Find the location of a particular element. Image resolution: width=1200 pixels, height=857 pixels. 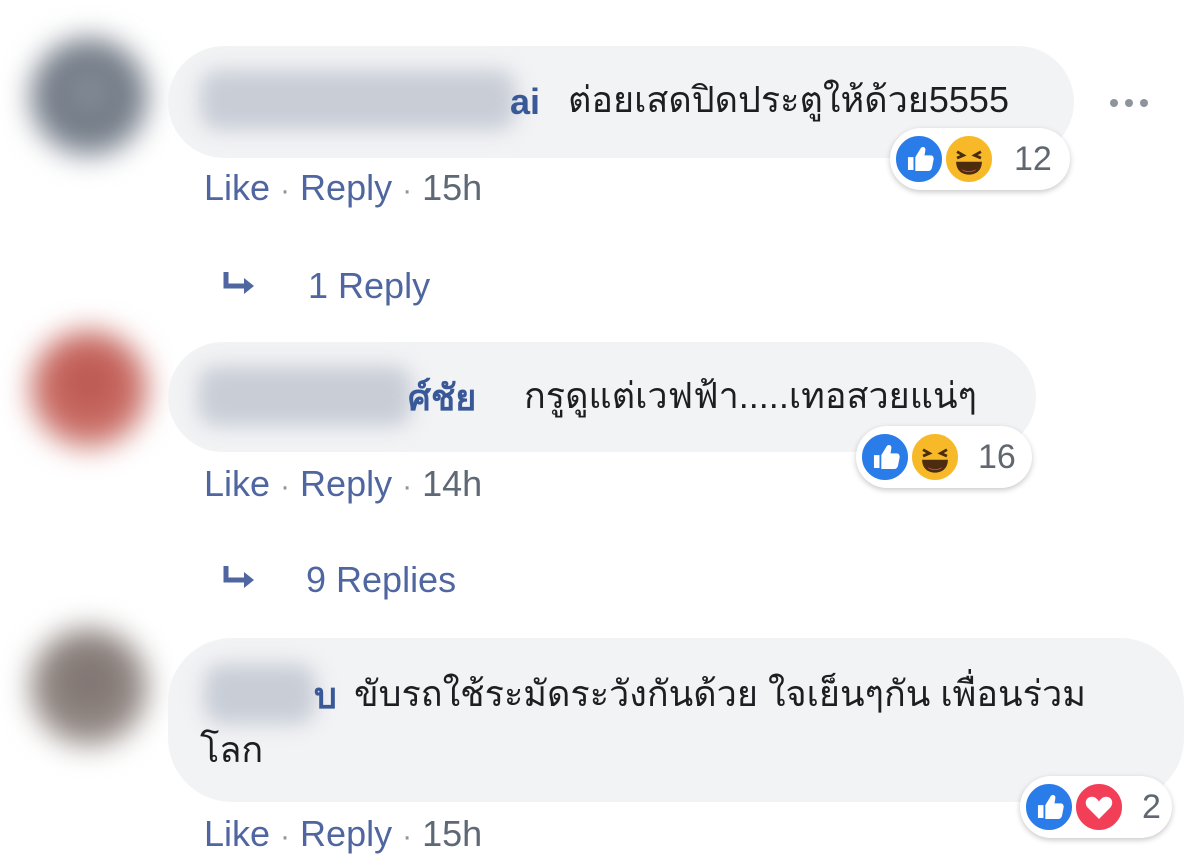

reaction-summary: 12 is located at coordinates (980, 159).